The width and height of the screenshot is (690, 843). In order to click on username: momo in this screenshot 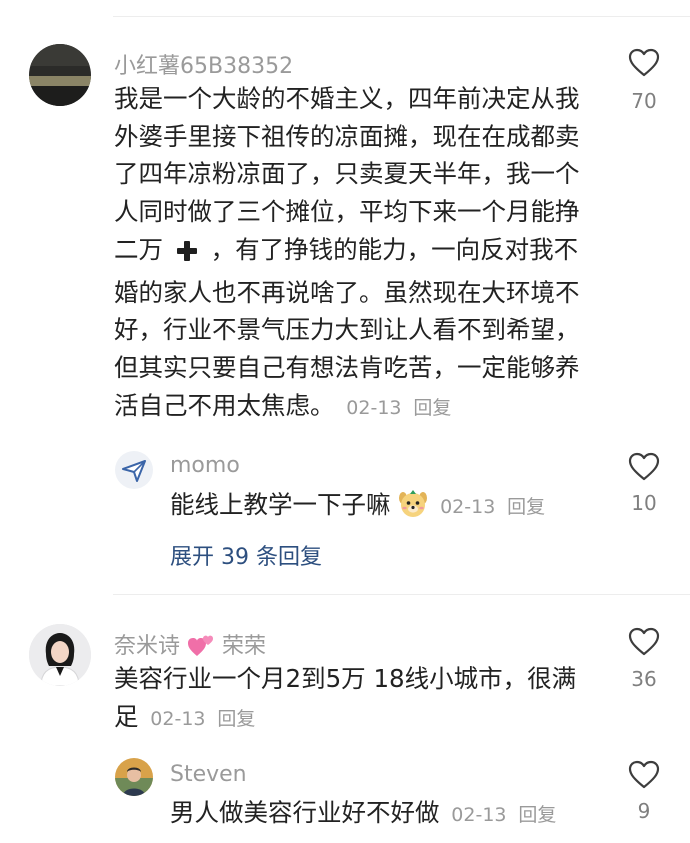, I will do `click(205, 465)`.